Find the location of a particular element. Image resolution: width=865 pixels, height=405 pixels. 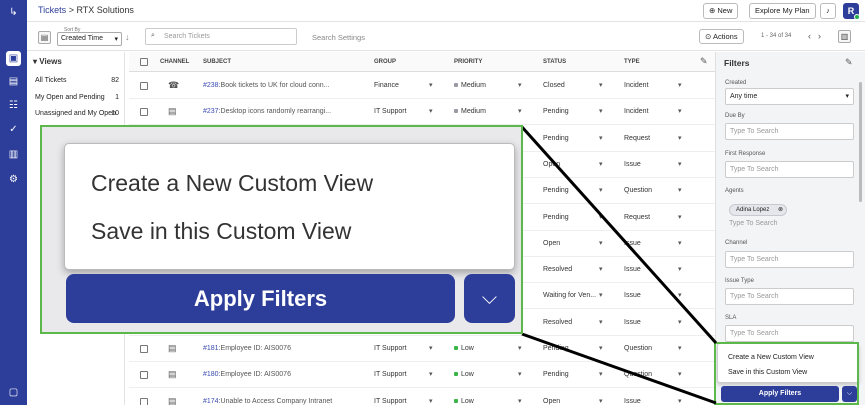

chevron-down-icon: ⌵ is located at coordinates (489, 298).